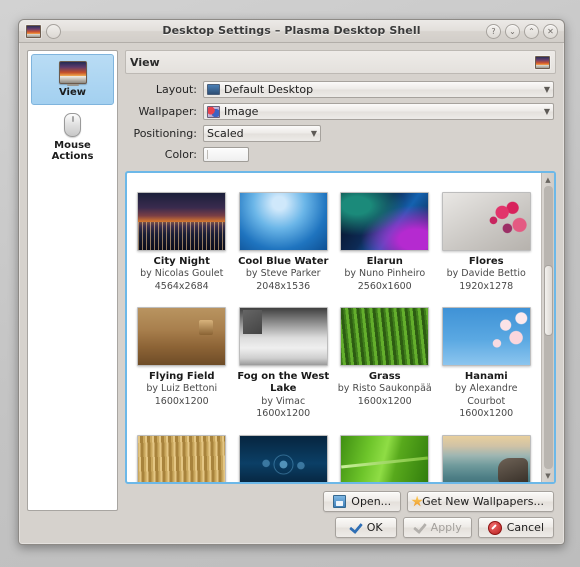 The height and width of the screenshot is (567, 580). I want to click on positioning-row: Positioning: Scaled ▼, so click(339, 133).